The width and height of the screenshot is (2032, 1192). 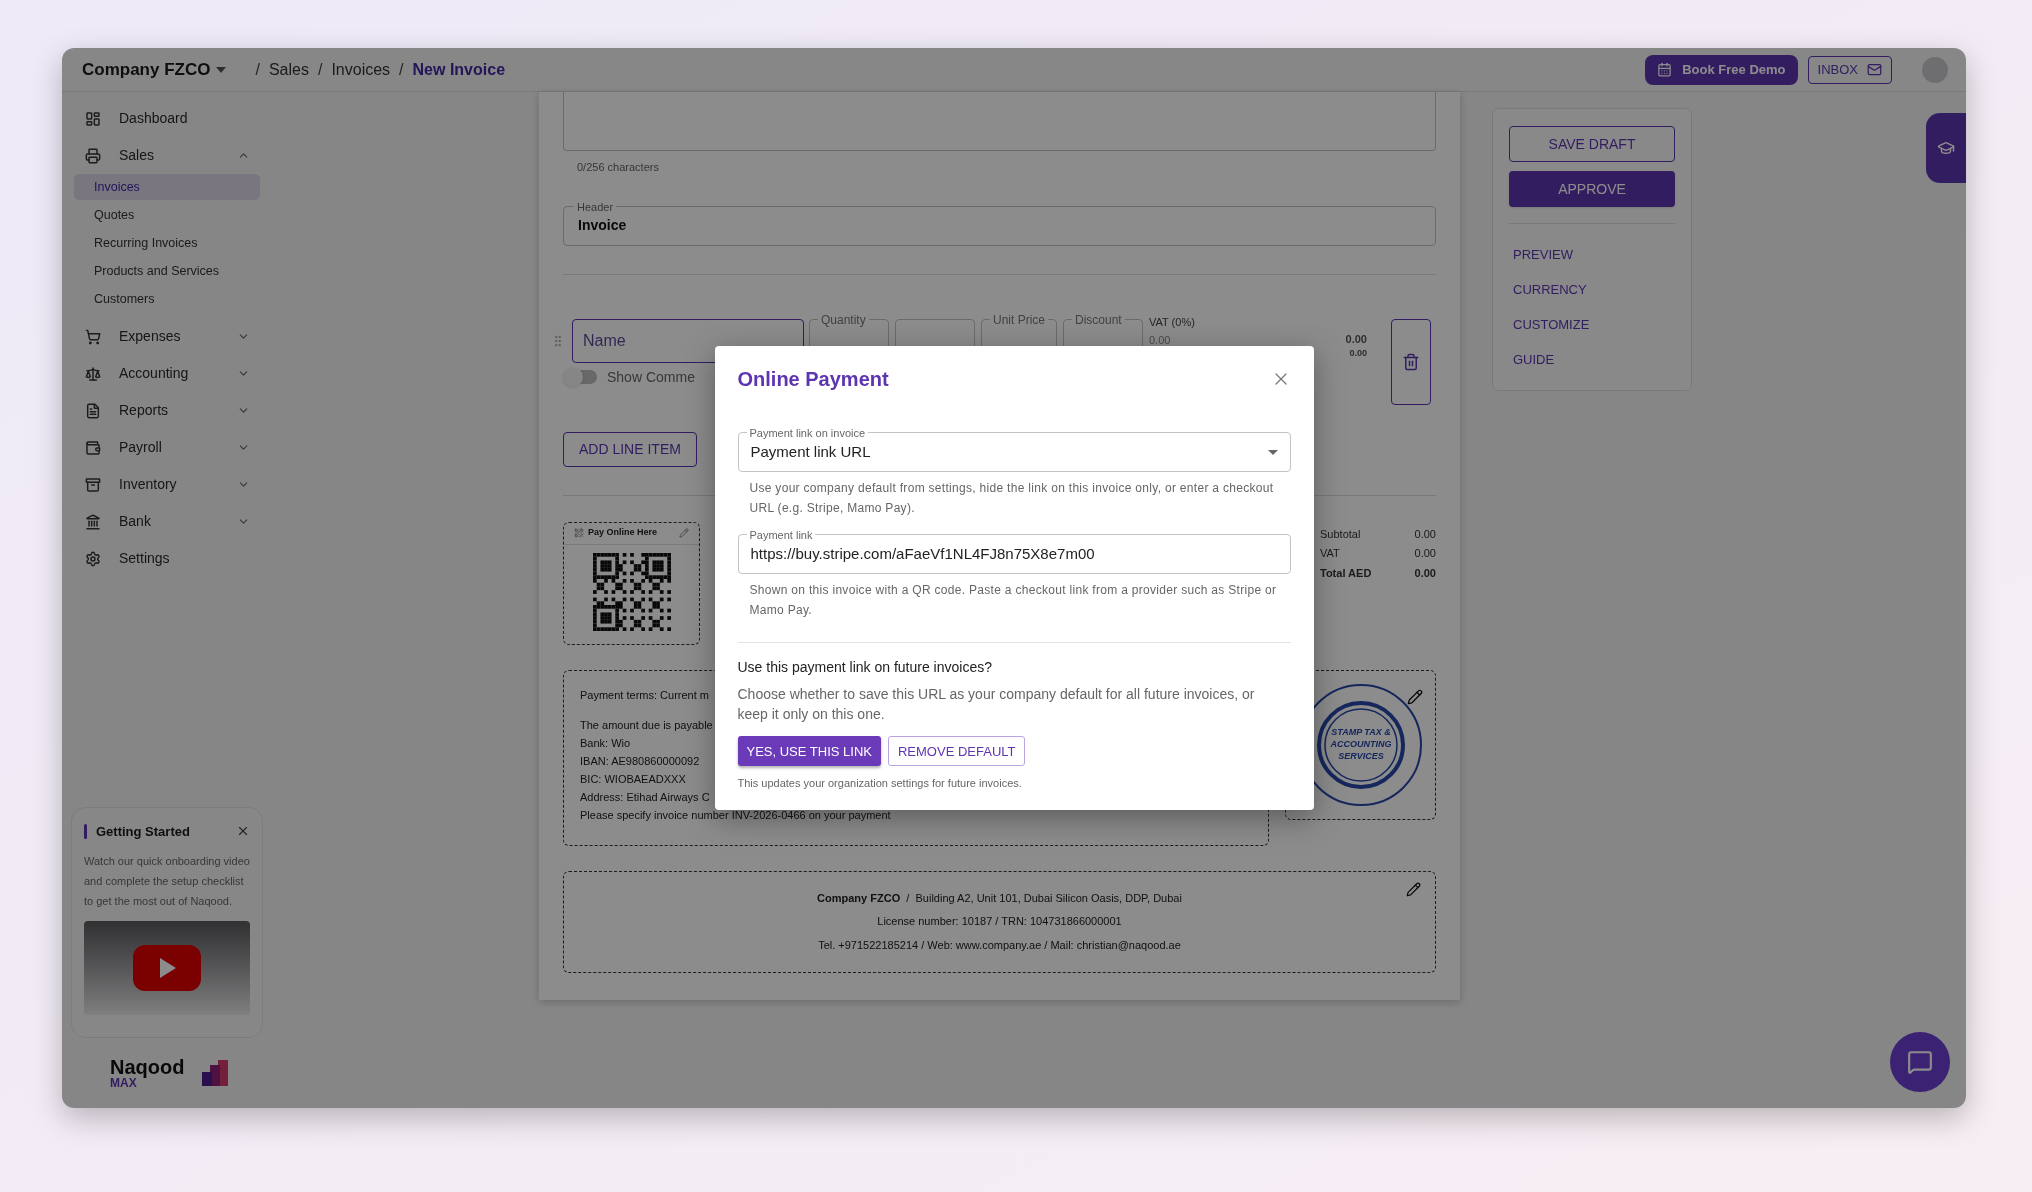 What do you see at coordinates (1849, 69) in the screenshot?
I see `inbox-button: INBOX` at bounding box center [1849, 69].